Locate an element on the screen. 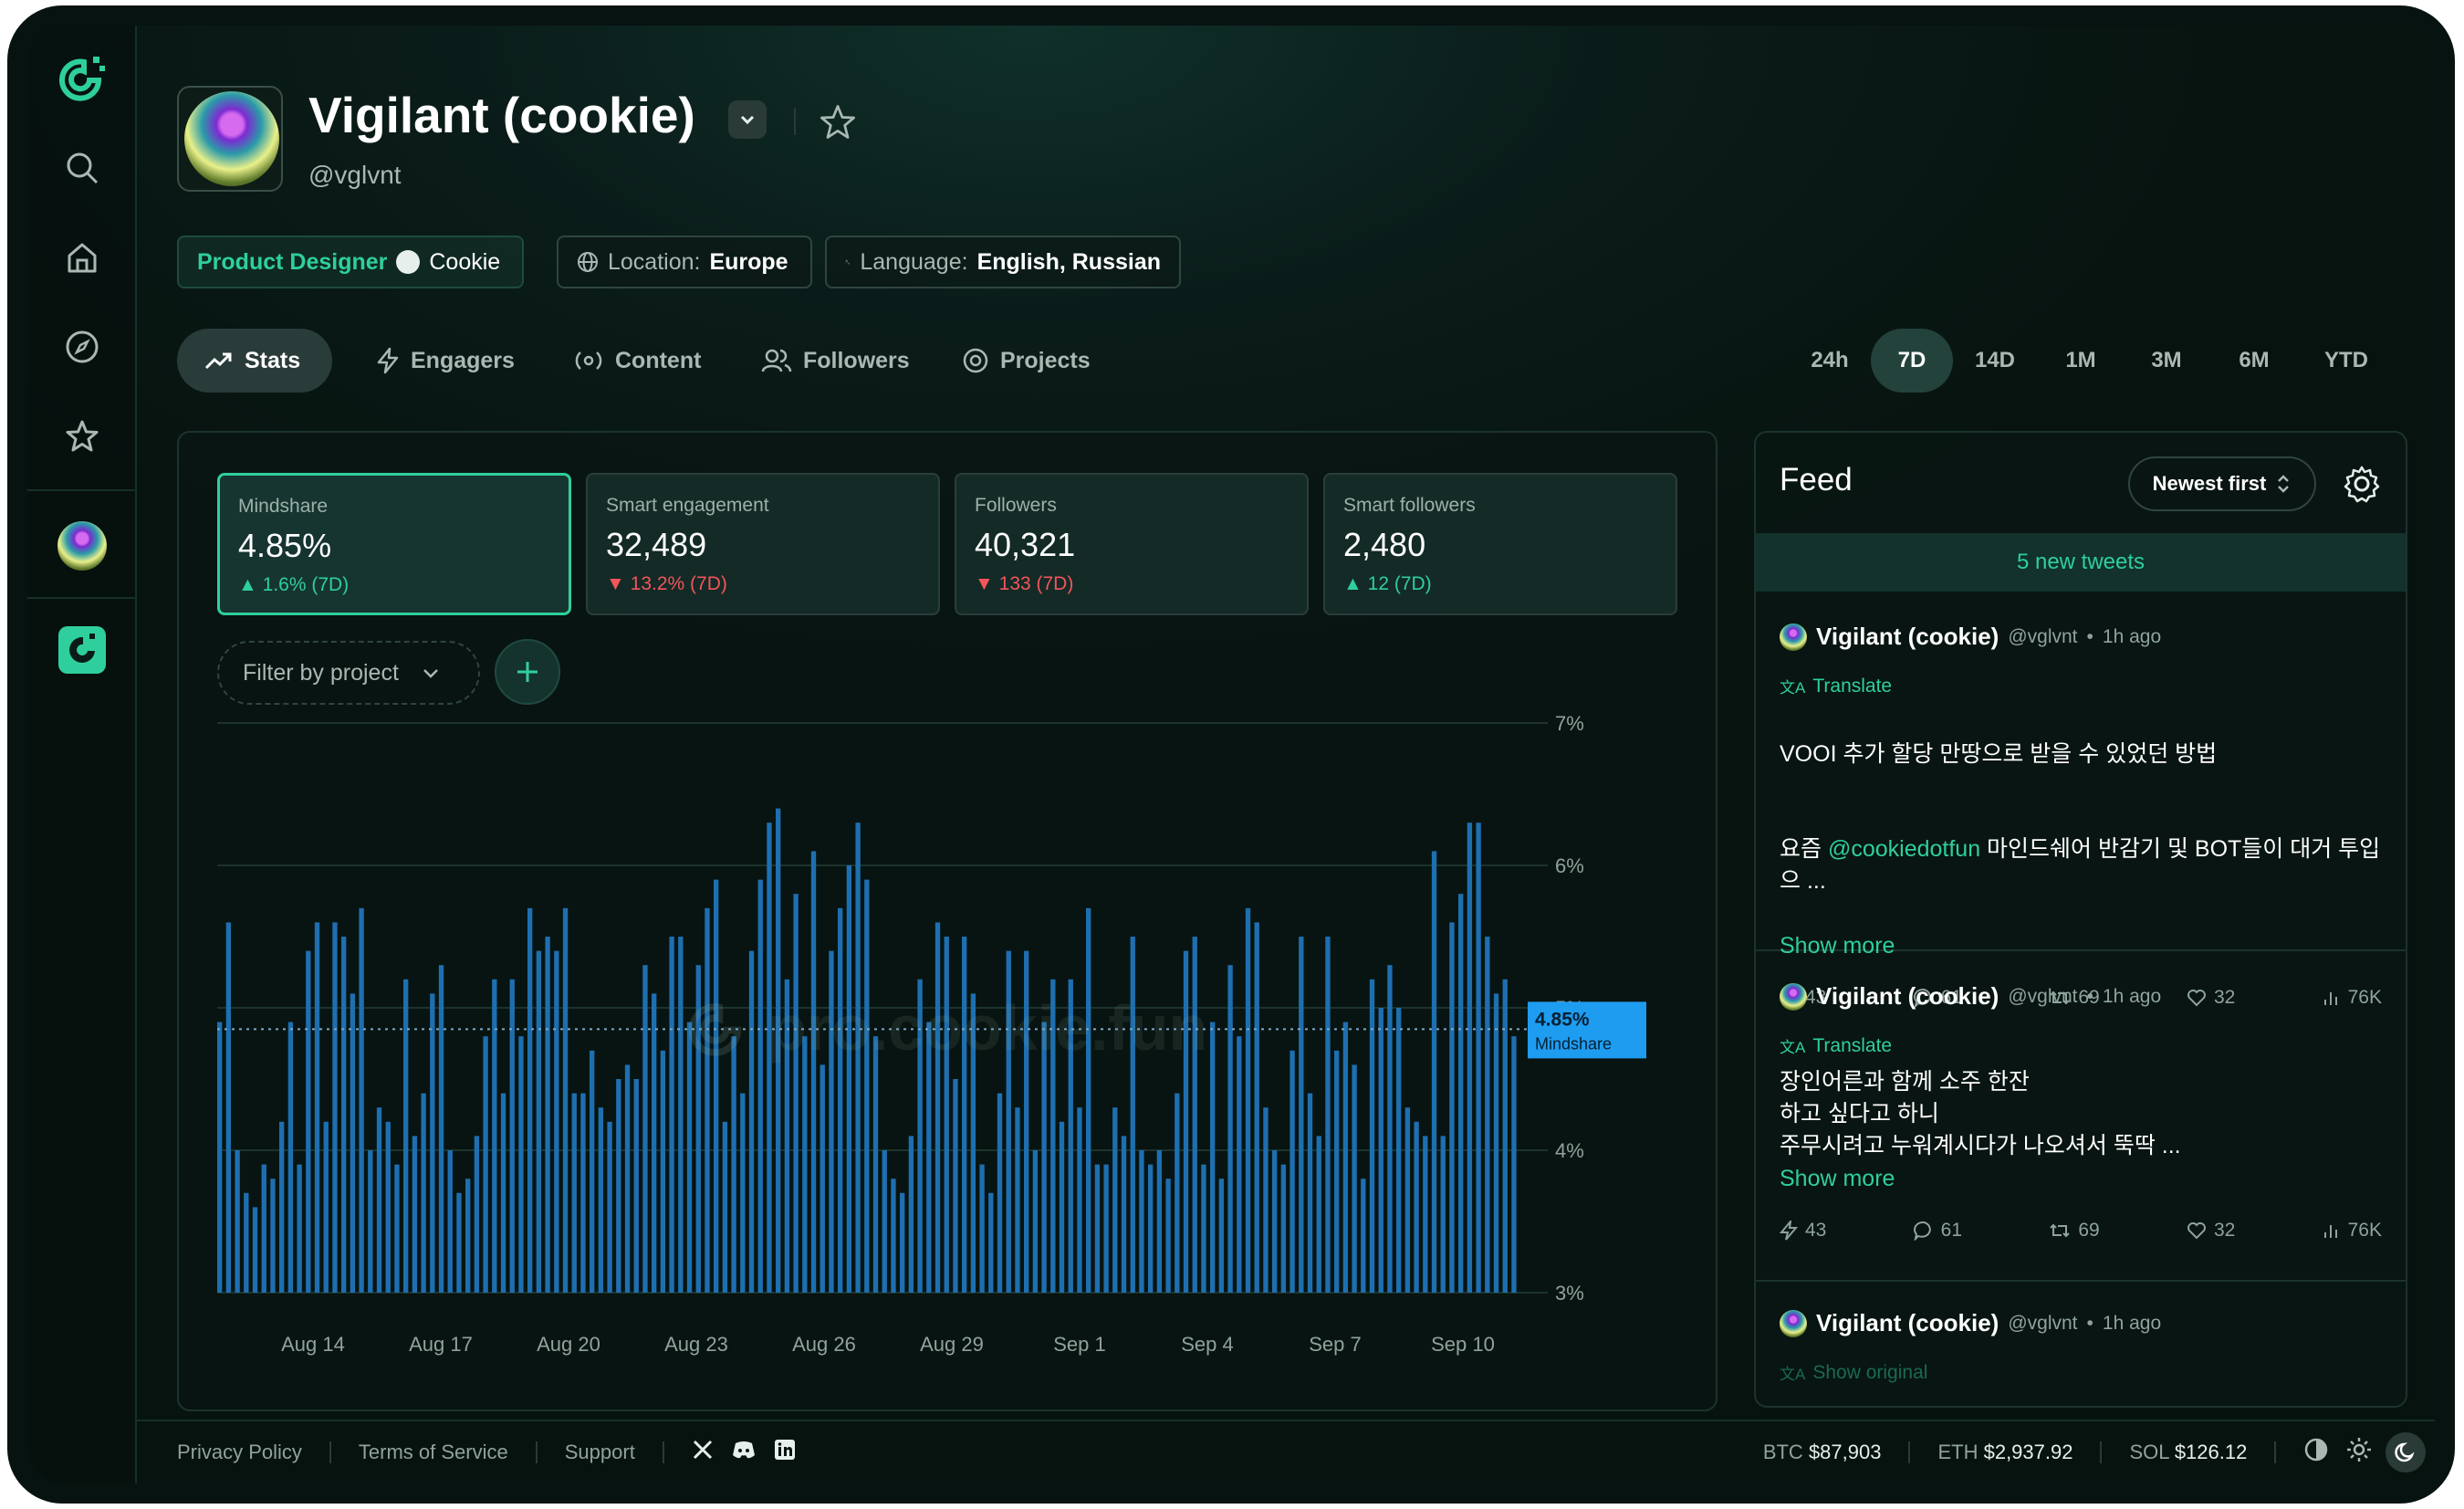 The width and height of the screenshot is (2464, 1509). compass-icon is located at coordinates (82, 347).